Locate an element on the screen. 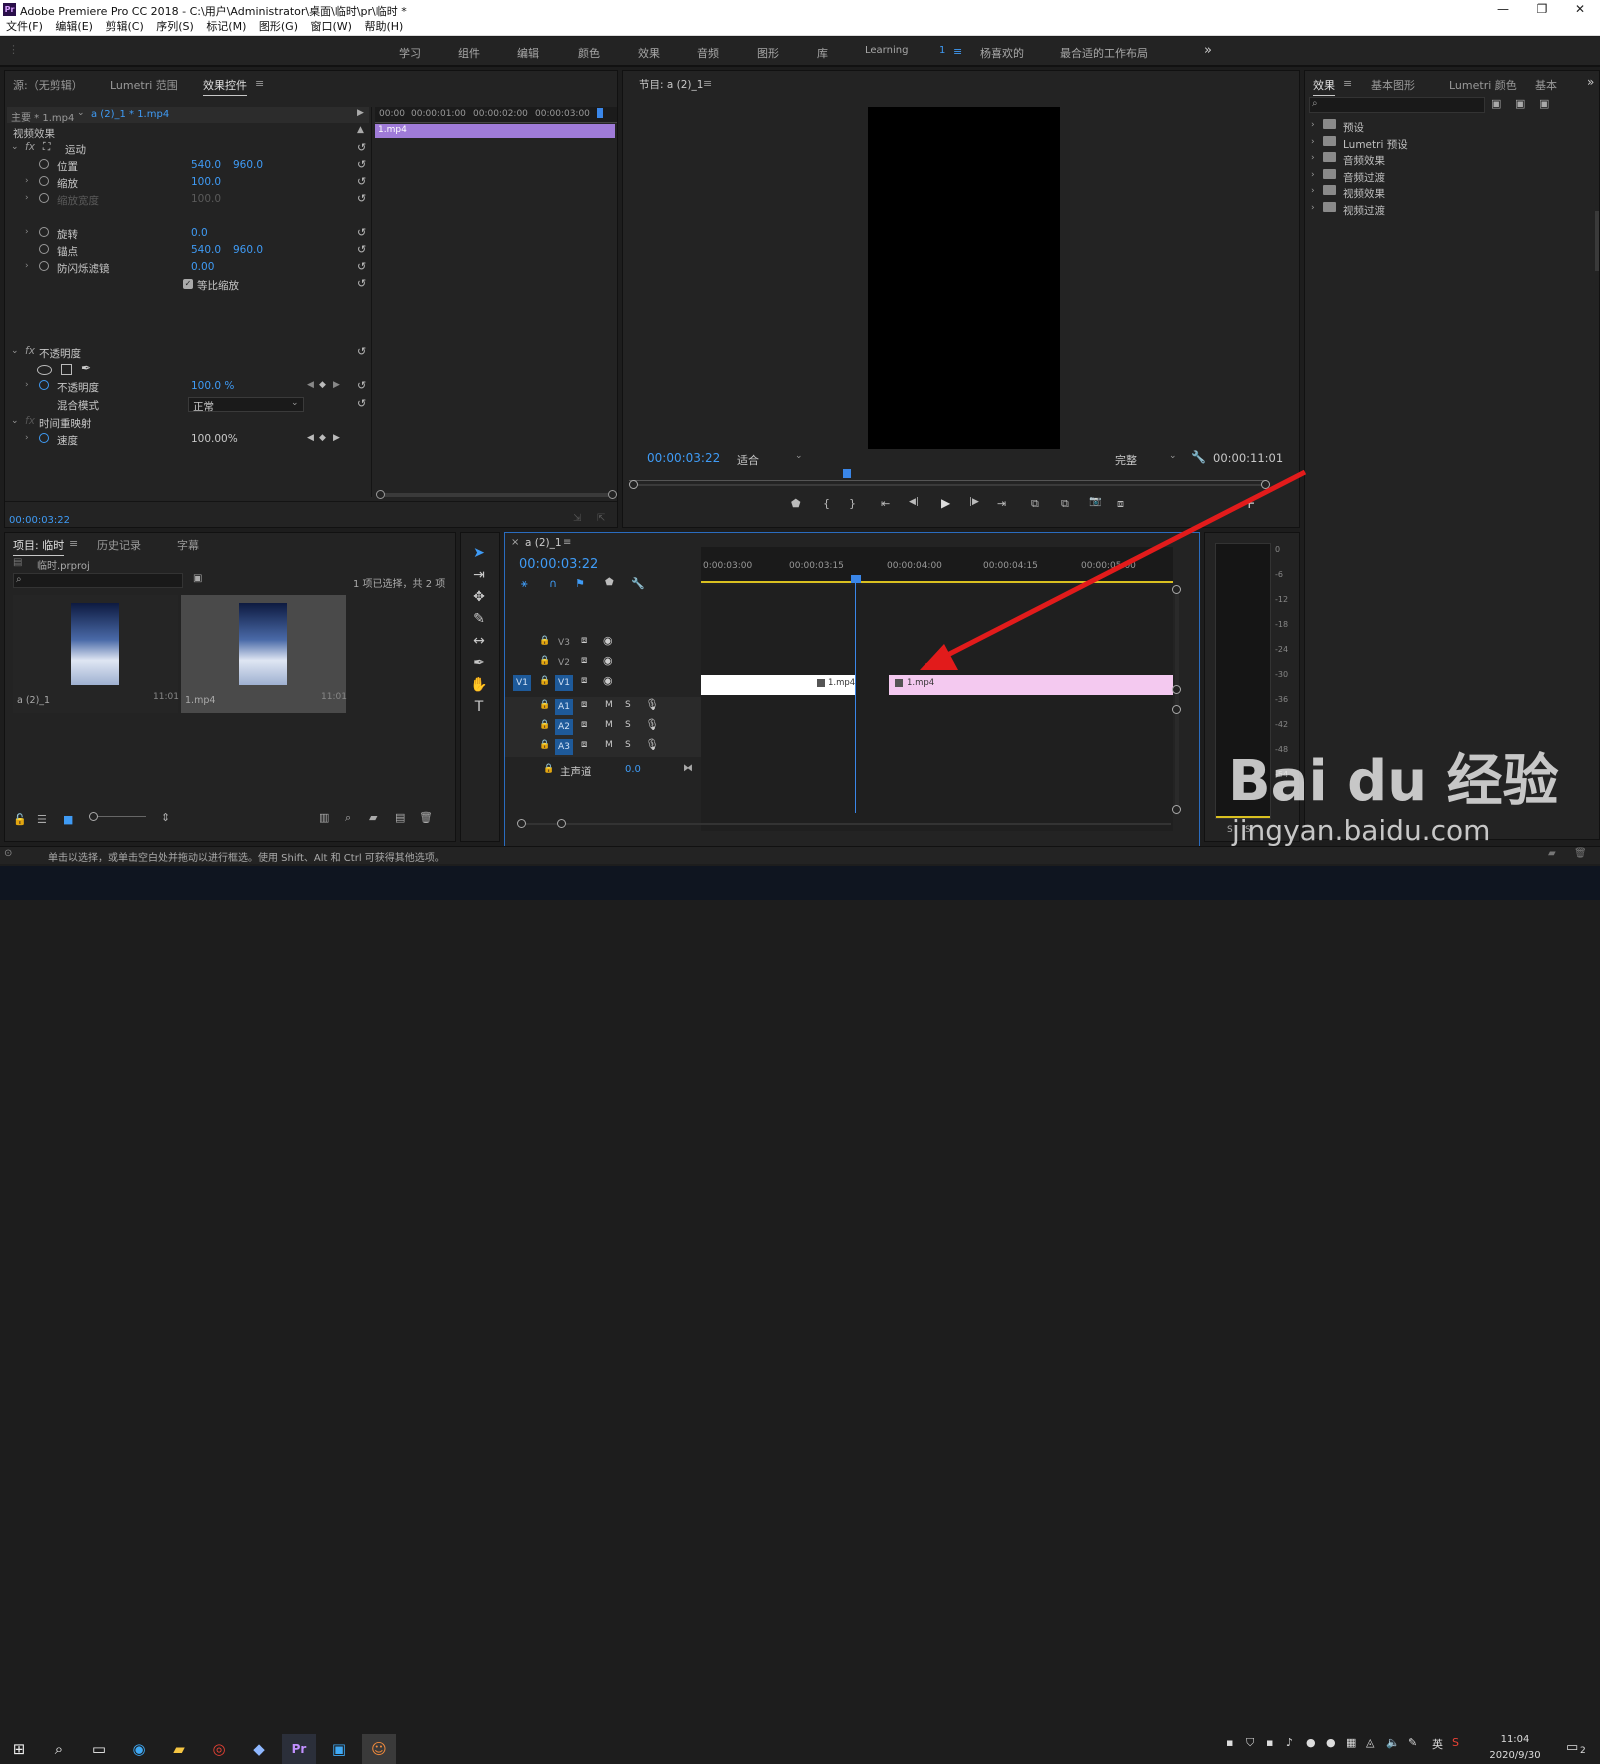 This screenshot has height=1764, width=1600. program-playhead is located at coordinates (847, 473).